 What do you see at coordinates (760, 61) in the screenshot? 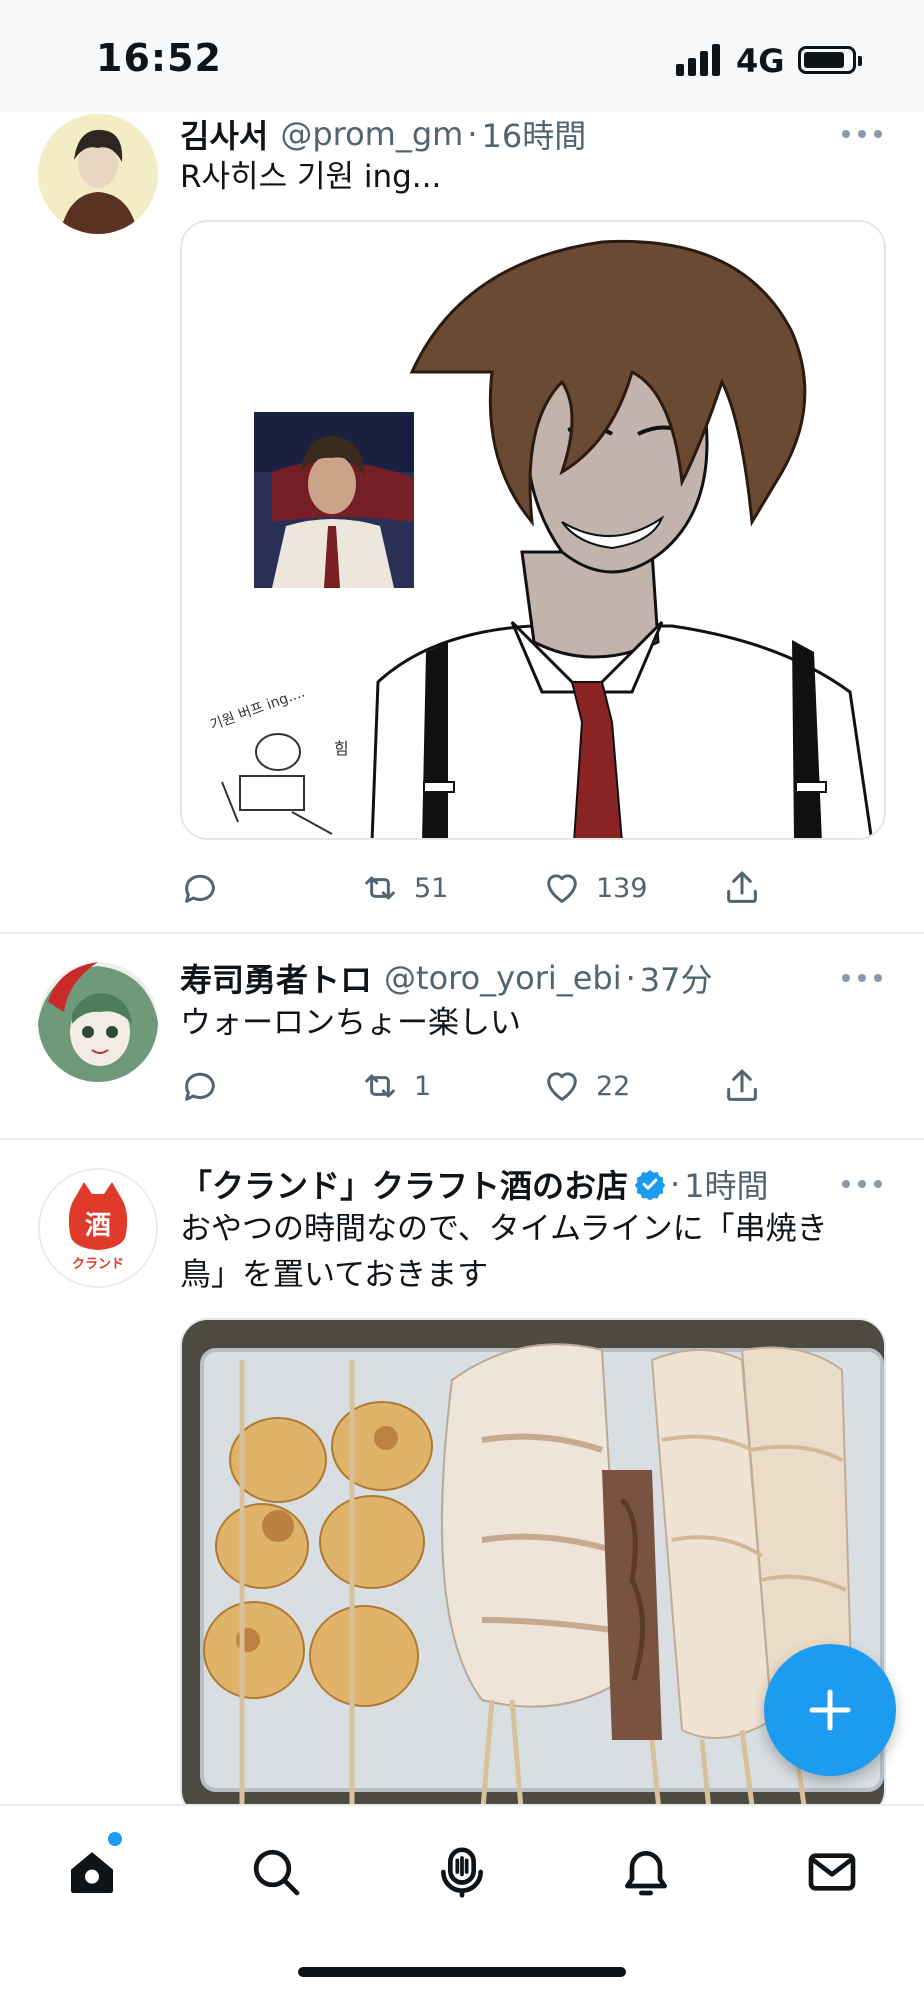
I see `network-type: 4G` at bounding box center [760, 61].